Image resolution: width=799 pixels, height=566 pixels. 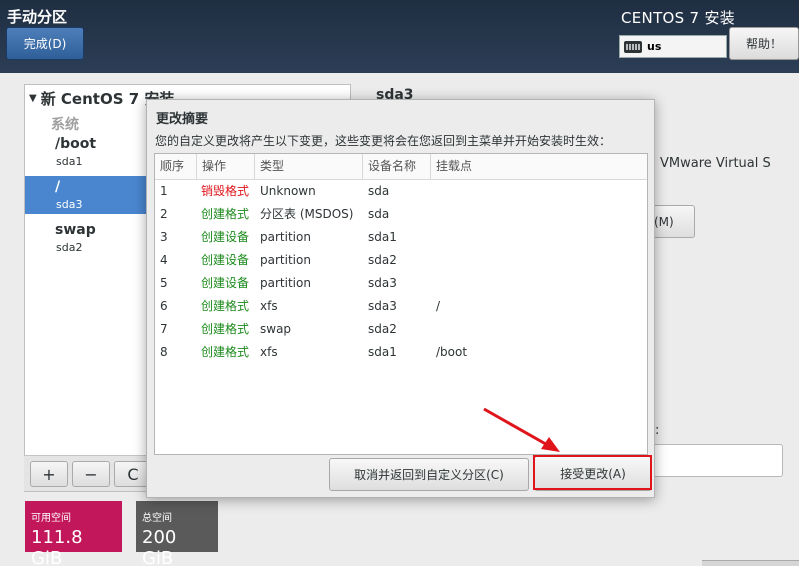 What do you see at coordinates (309, 166) in the screenshot?
I see `column-type: 类型` at bounding box center [309, 166].